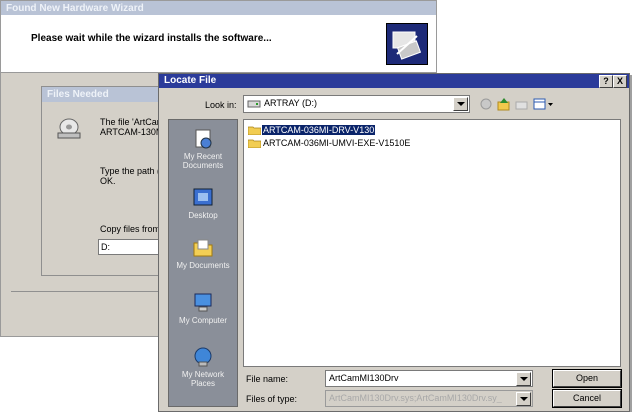 The height and width of the screenshot is (412, 635). What do you see at coordinates (203, 198) in the screenshot?
I see `desktop-icon` at bounding box center [203, 198].